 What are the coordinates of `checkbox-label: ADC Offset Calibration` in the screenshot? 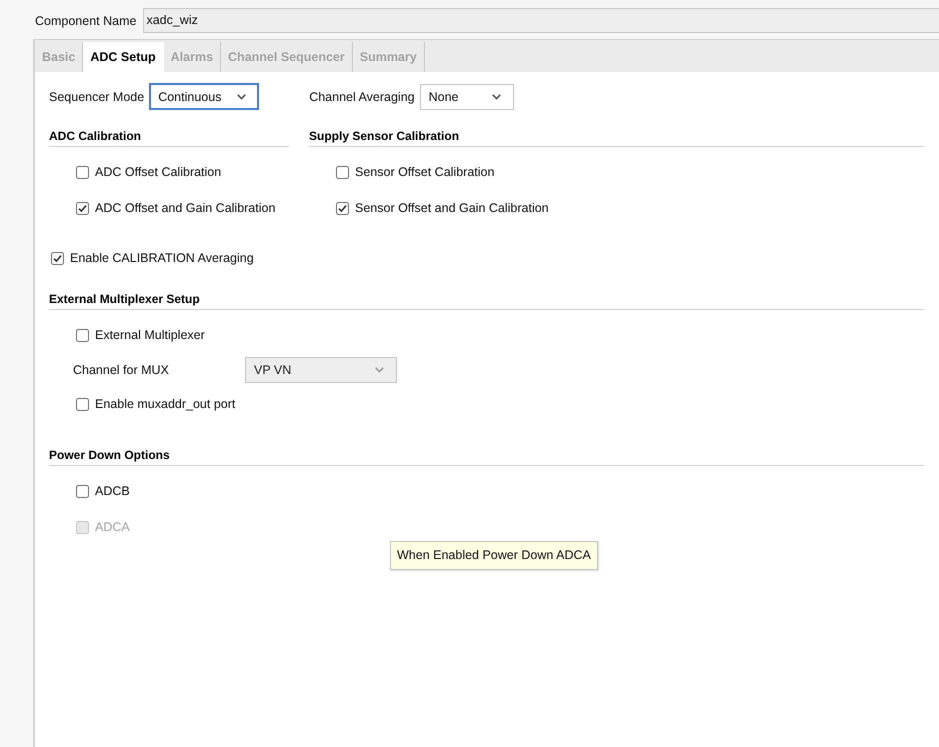 It's located at (158, 172).